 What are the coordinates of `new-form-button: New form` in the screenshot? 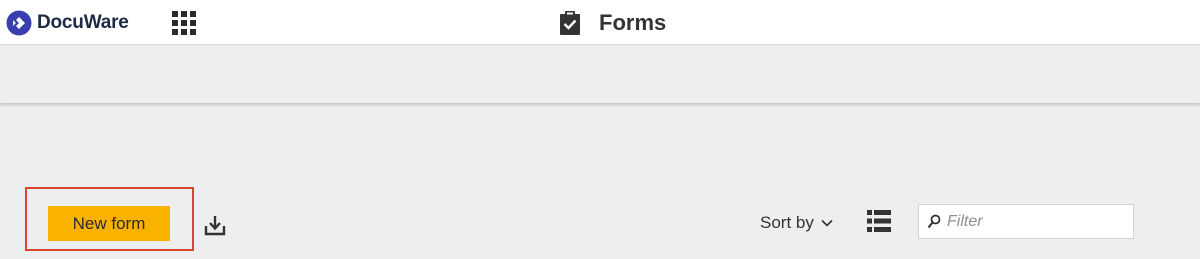 It's located at (109, 223).